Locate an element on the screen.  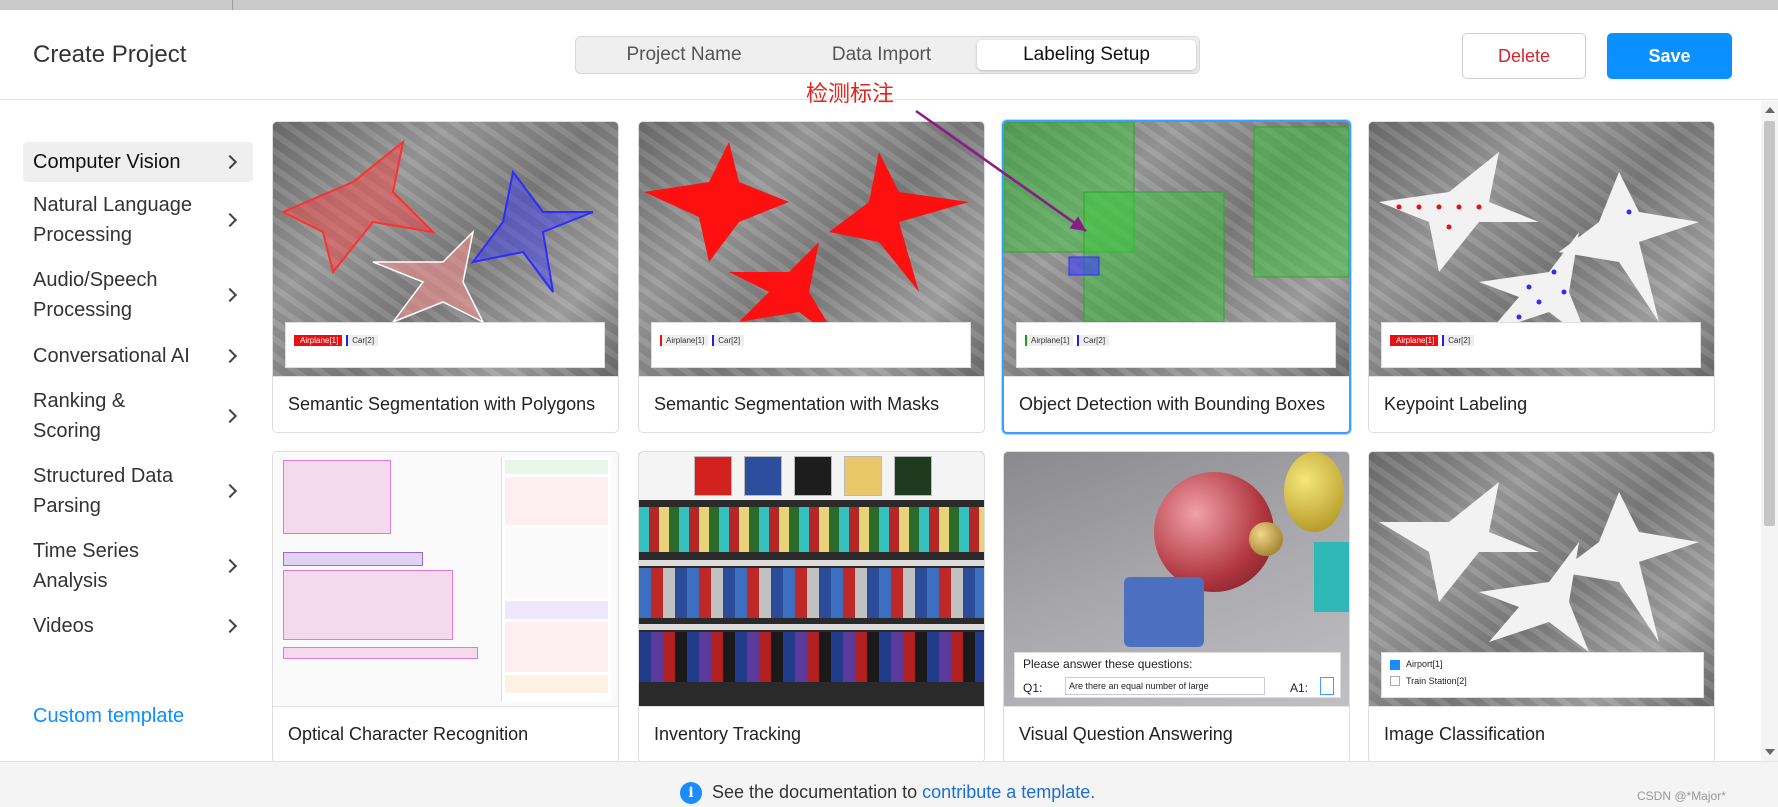
vertical-scrollbar is located at coordinates (1769, 431).